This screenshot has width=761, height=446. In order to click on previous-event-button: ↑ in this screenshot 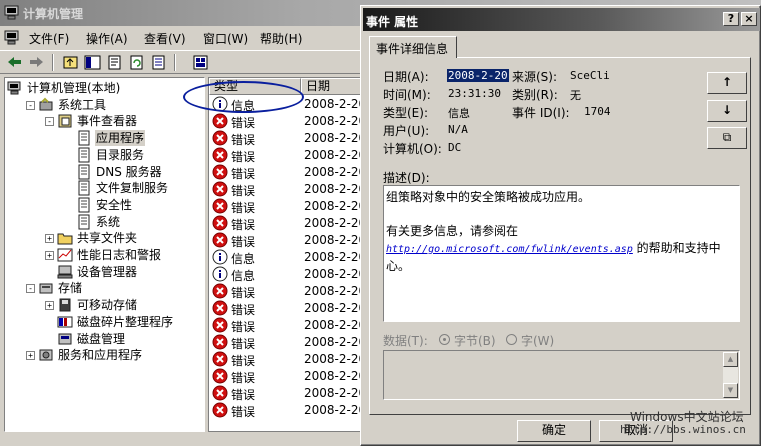, I will do `click(727, 83)`.